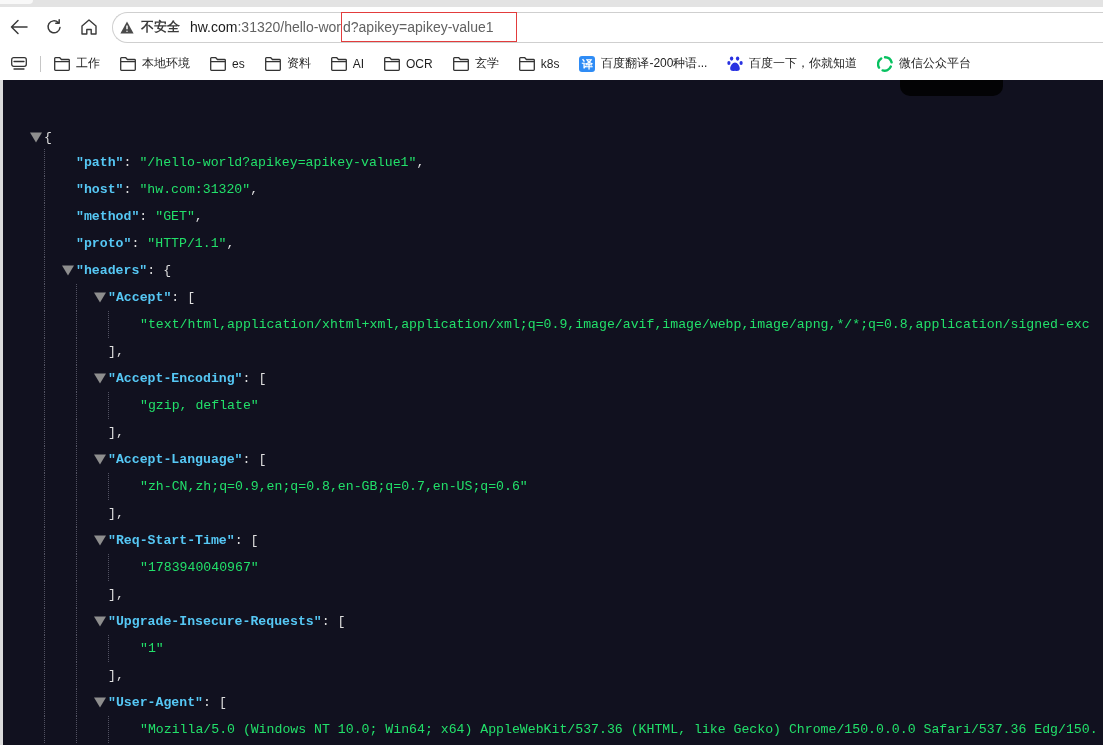  What do you see at coordinates (615, 324) in the screenshot?
I see `json-string-value: "text/html,application/xhtml+xml,application/xml;q=0.9,image/avif,image/webp,image/apng,*/*;q=0.8,application/signed-exc` at bounding box center [615, 324].